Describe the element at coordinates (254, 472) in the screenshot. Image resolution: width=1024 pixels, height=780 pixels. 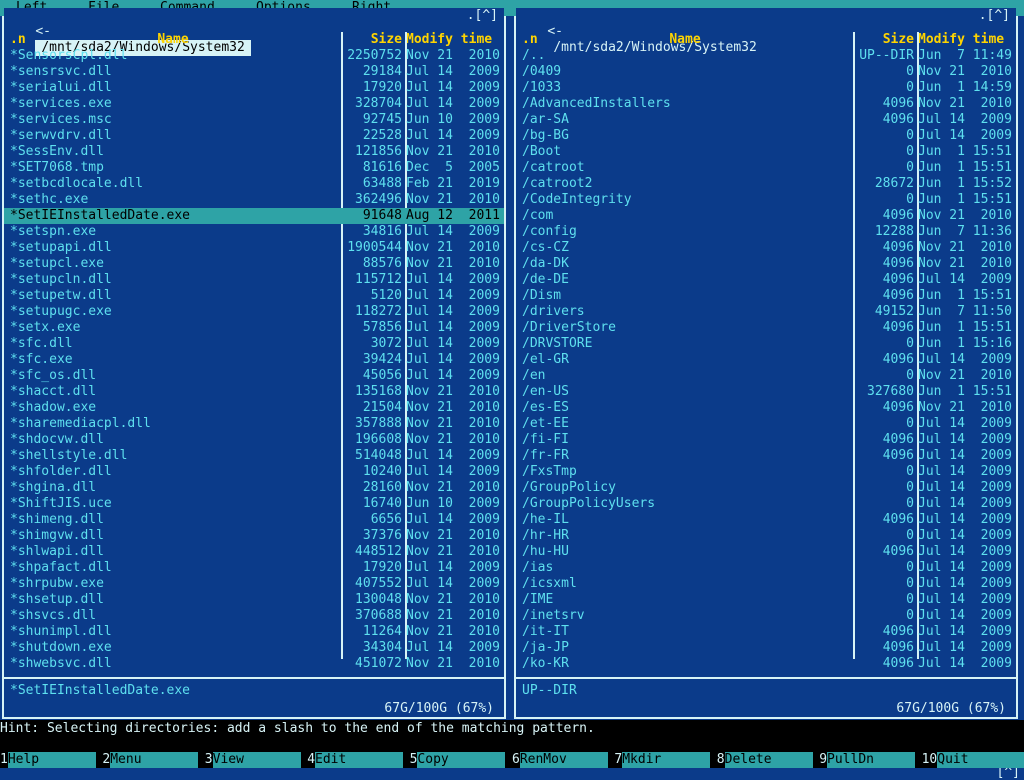
I see `left-file-row: *shfolder.dll 10240 Jul 14 2009` at that location.